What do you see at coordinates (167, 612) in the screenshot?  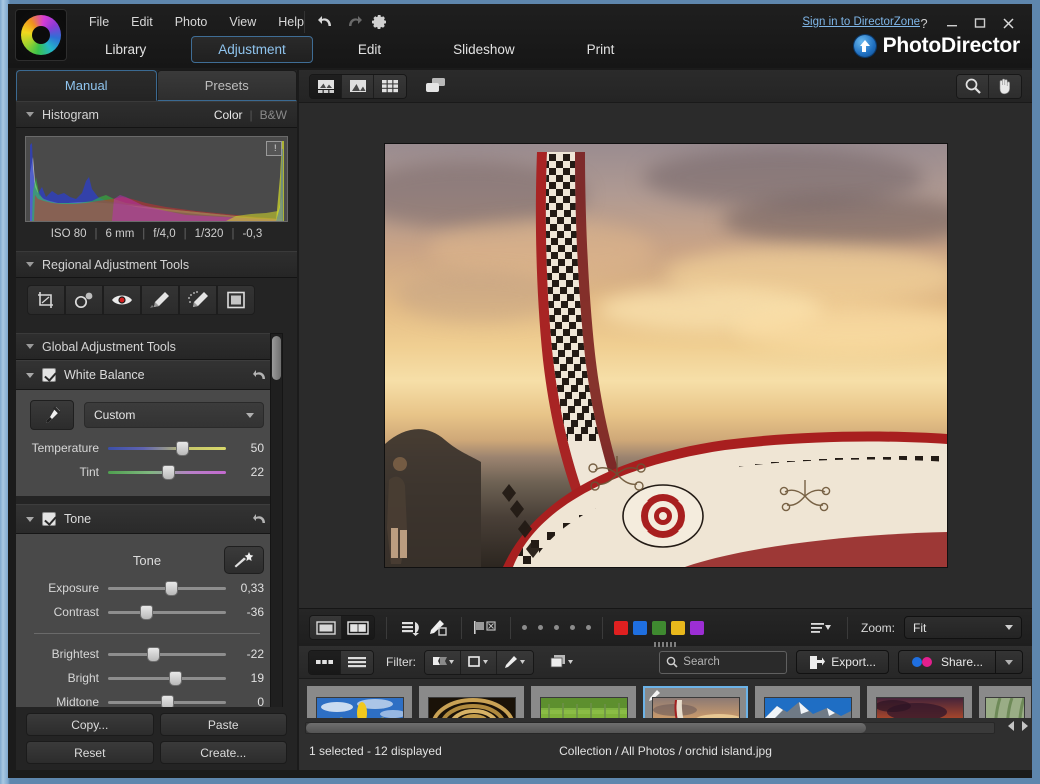 I see `contrast-slider` at bounding box center [167, 612].